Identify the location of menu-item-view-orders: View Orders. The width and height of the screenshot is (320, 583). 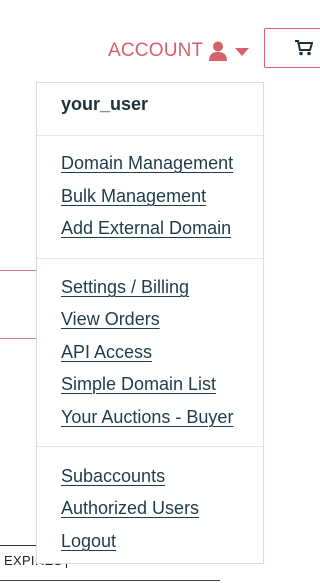
(110, 319).